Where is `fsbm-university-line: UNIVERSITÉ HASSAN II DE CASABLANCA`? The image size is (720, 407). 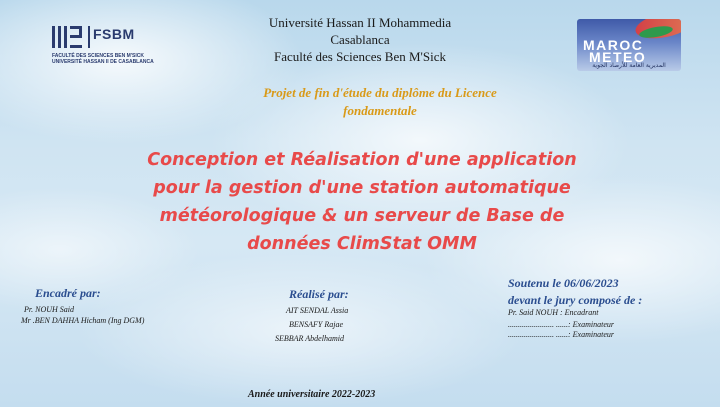 fsbm-university-line: UNIVERSITÉ HASSAN II DE CASABLANCA is located at coordinates (103, 62).